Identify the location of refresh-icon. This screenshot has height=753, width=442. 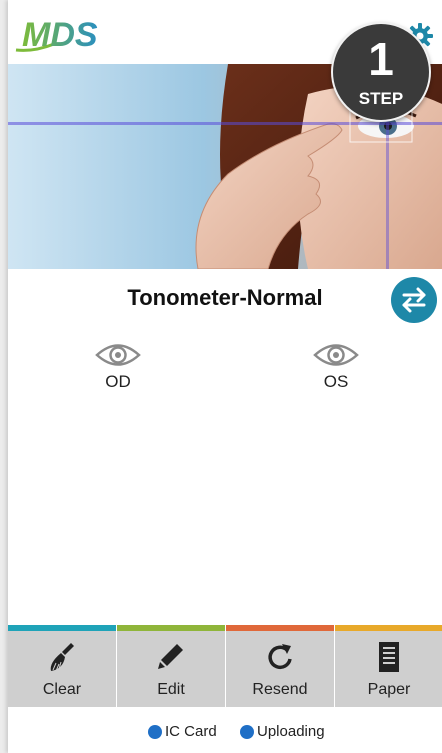
(280, 658).